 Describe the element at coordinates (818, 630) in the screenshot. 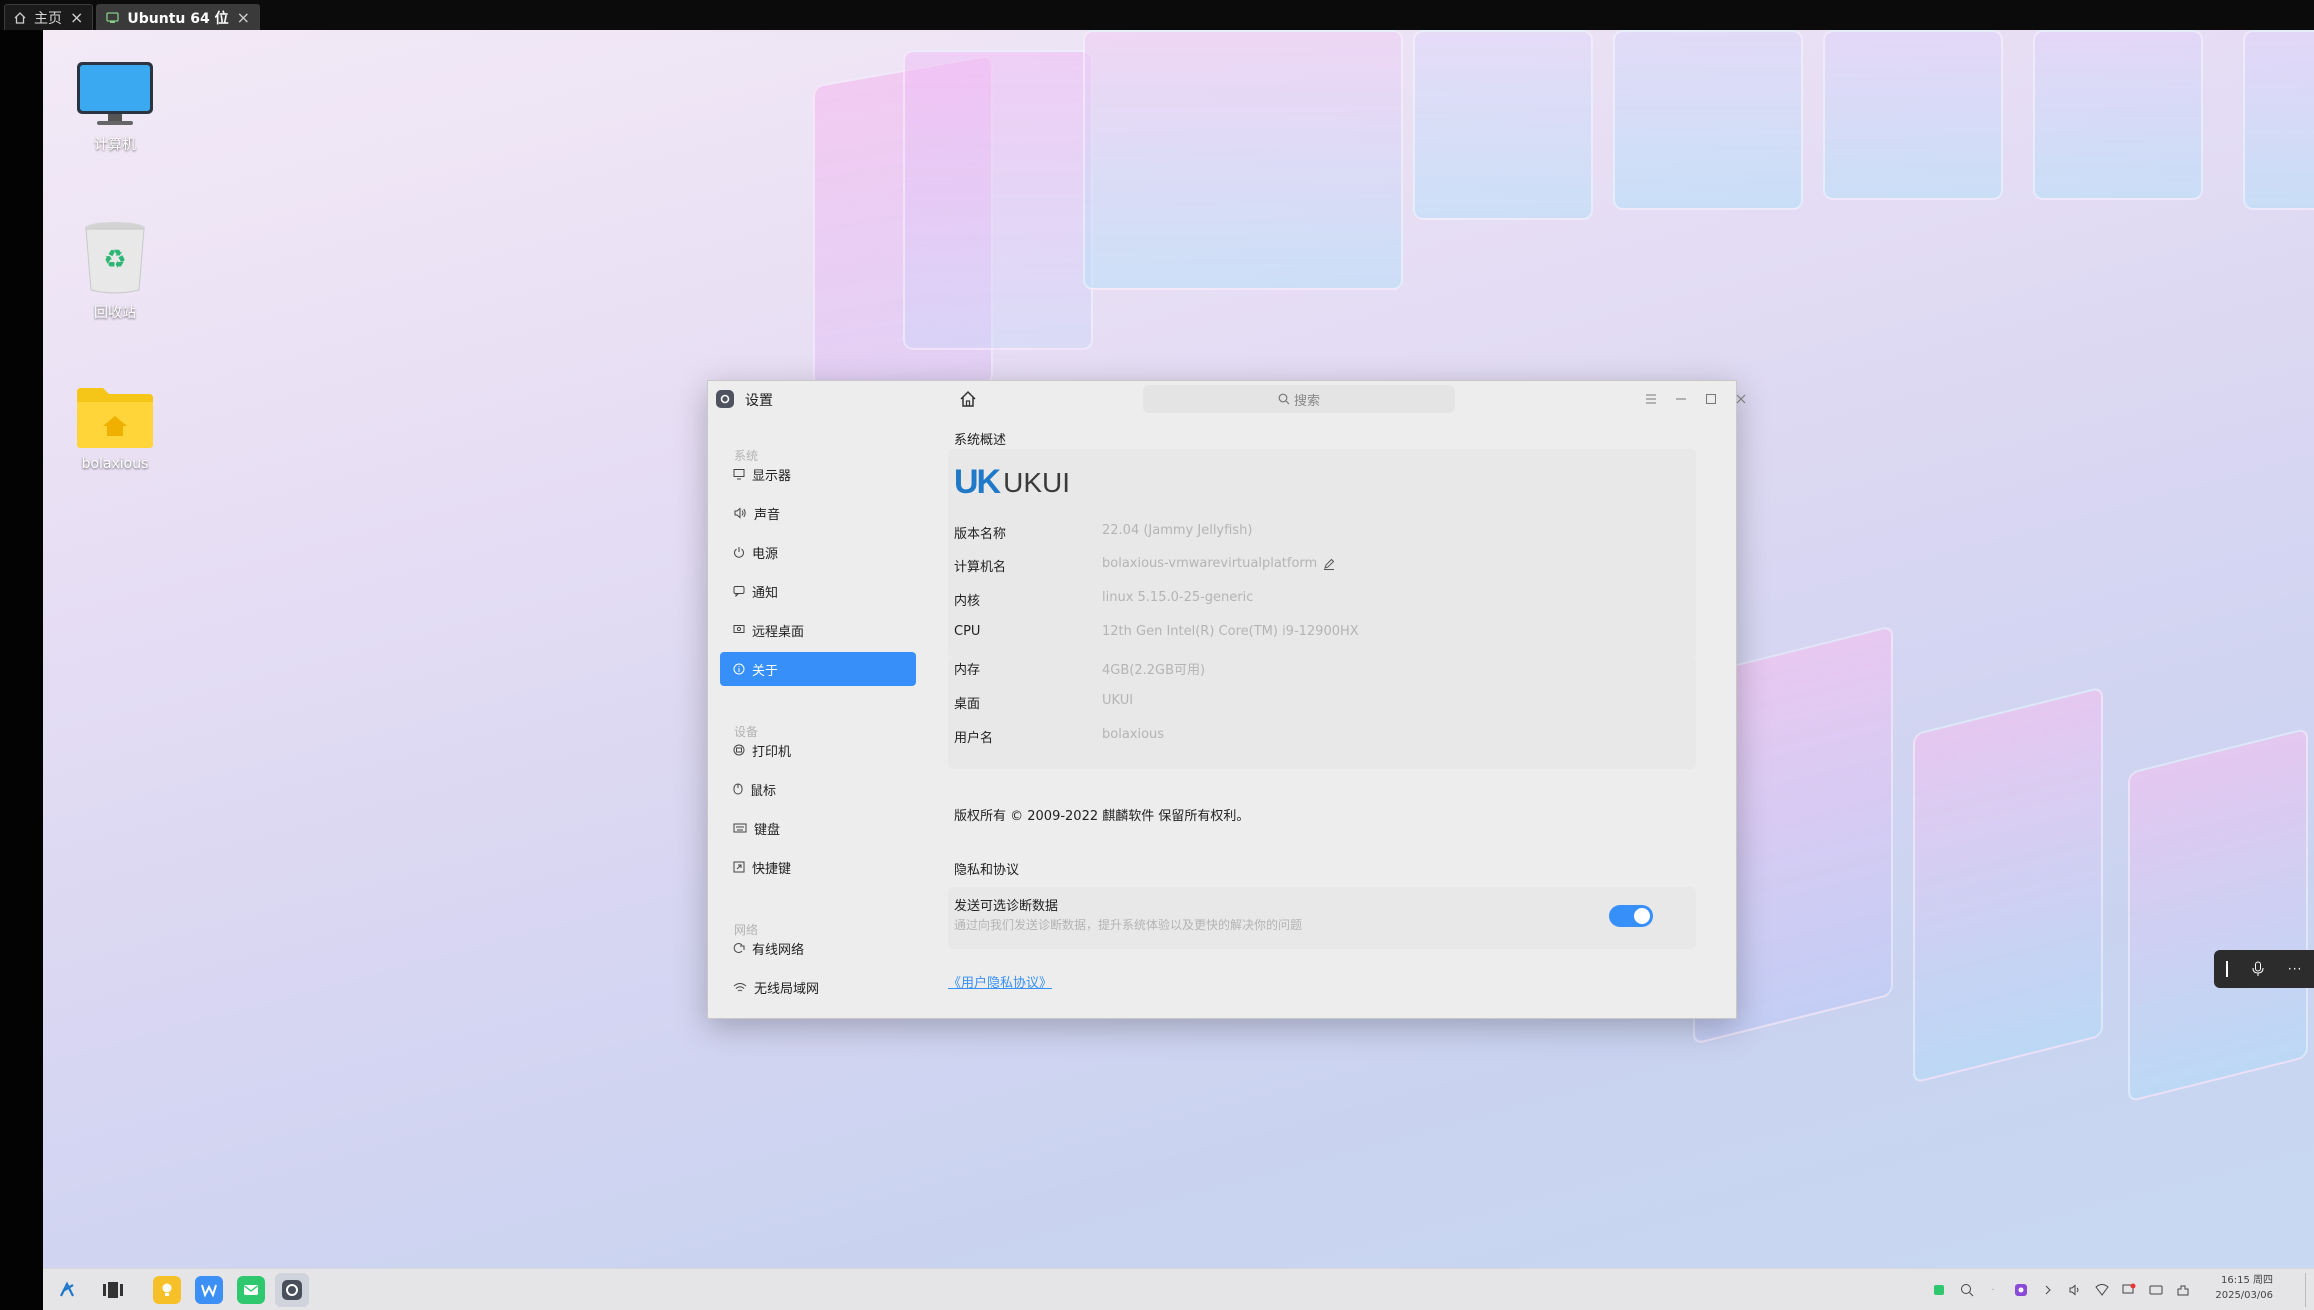

I see `sidebar-item-remote-desktop: 远程桌面` at that location.